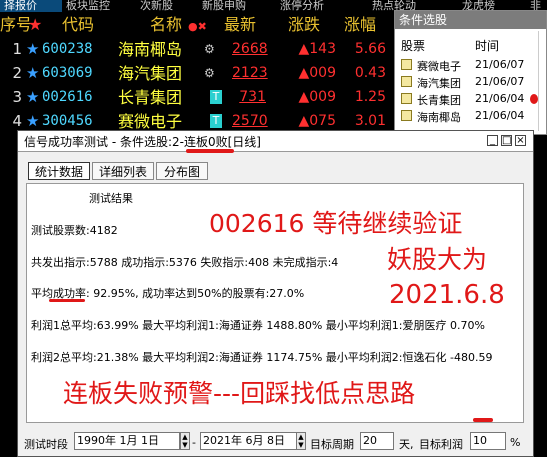 The image size is (547, 457). I want to click on dialog-titlebar: 信号成功率测试 - 条件选股:2-连板0败[日线] _ □ ×, so click(275, 141).